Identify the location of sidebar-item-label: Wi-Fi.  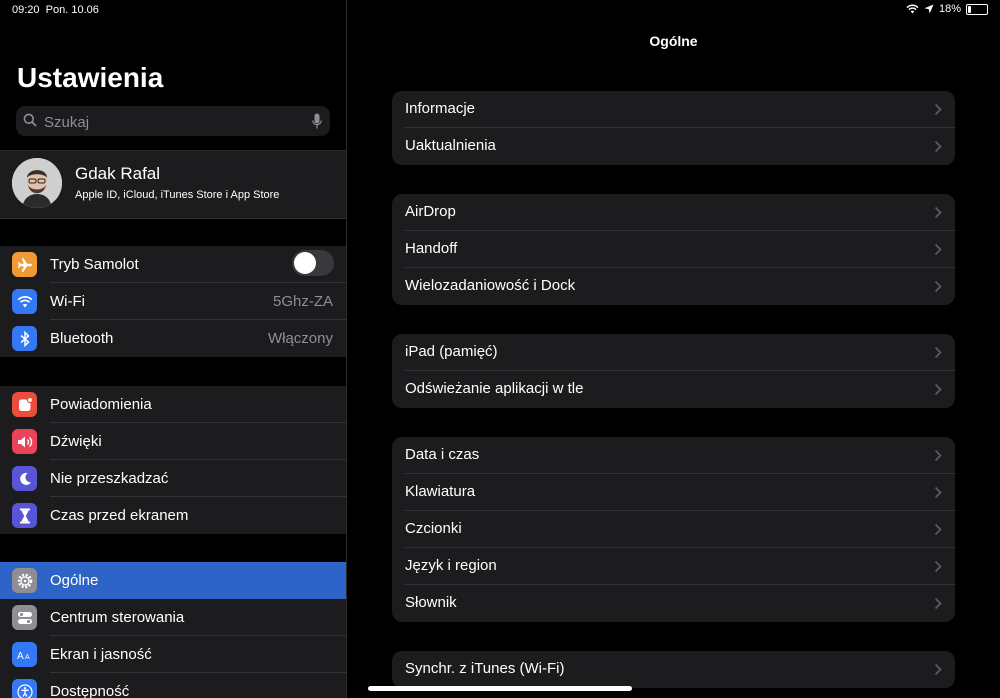
(67, 301).